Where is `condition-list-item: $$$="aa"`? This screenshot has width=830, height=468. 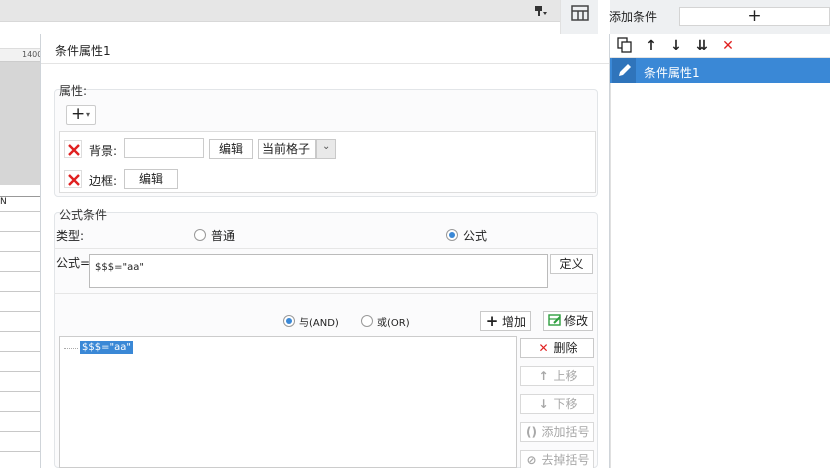
condition-list-item: $$$="aa" is located at coordinates (106, 347).